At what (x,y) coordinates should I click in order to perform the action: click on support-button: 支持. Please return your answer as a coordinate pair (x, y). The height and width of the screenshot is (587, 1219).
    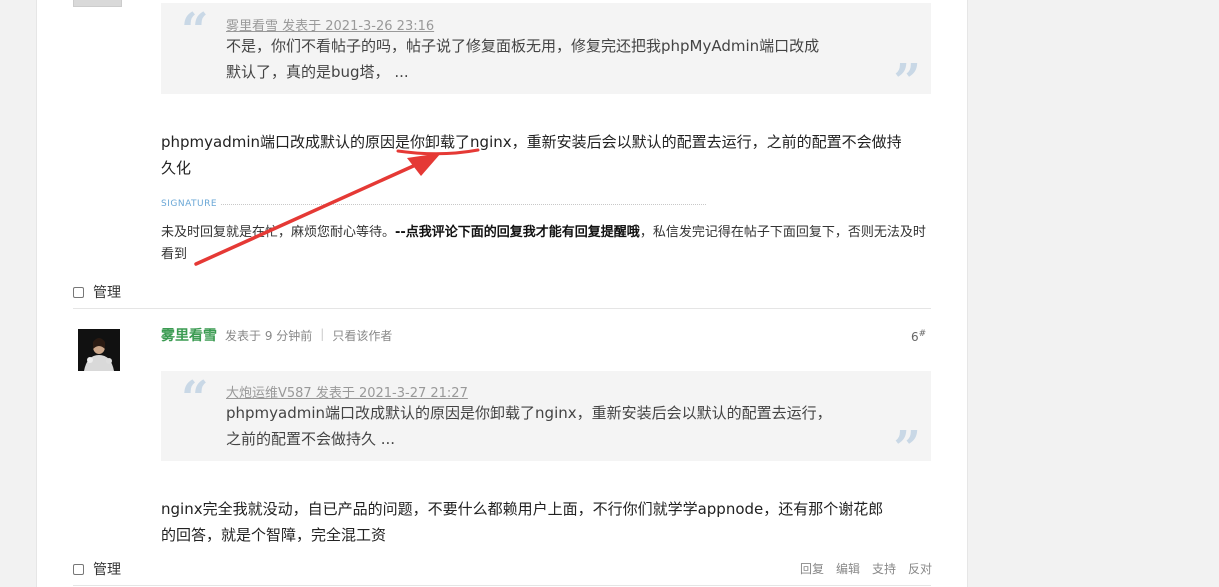
    Looking at the image, I should click on (884, 568).